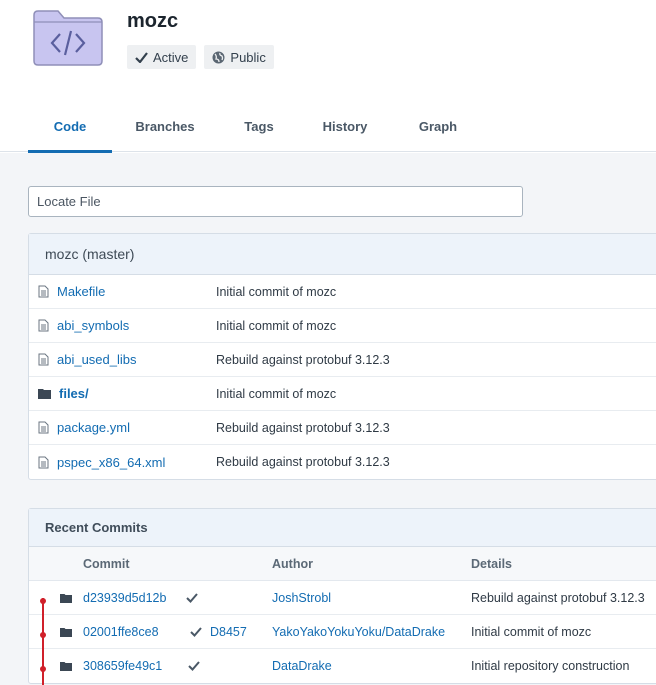  Describe the element at coordinates (228, 632) in the screenshot. I see `revision-link: D8457` at that location.